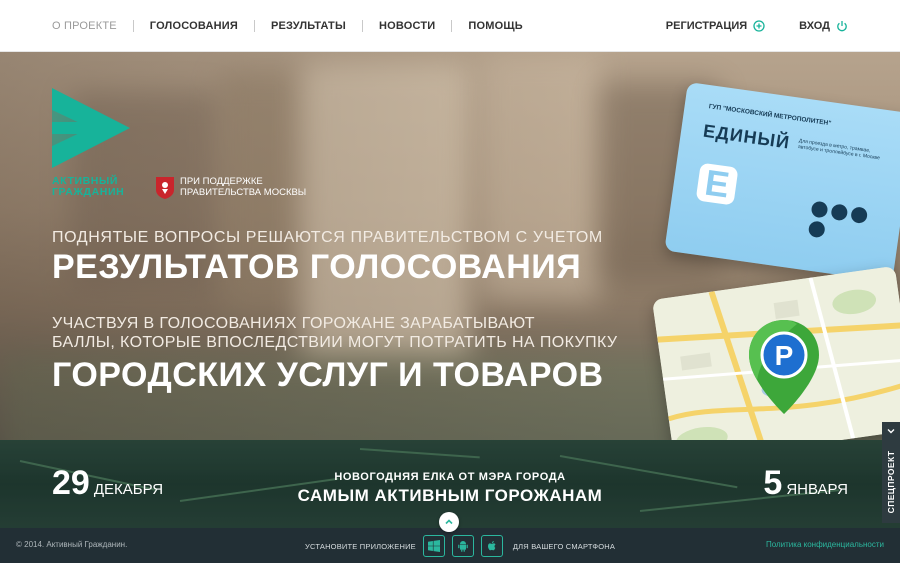 The height and width of the screenshot is (563, 900). I want to click on hero-heading-1: результатов голосования, so click(317, 267).